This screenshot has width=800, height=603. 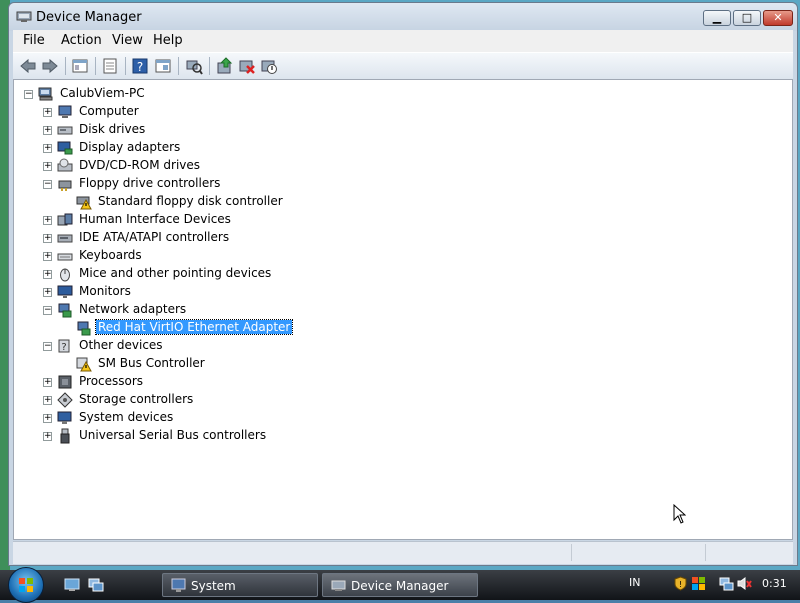 What do you see at coordinates (403, 400) in the screenshot?
I see `tree-item-storage-controllers: + Storage controllers` at bounding box center [403, 400].